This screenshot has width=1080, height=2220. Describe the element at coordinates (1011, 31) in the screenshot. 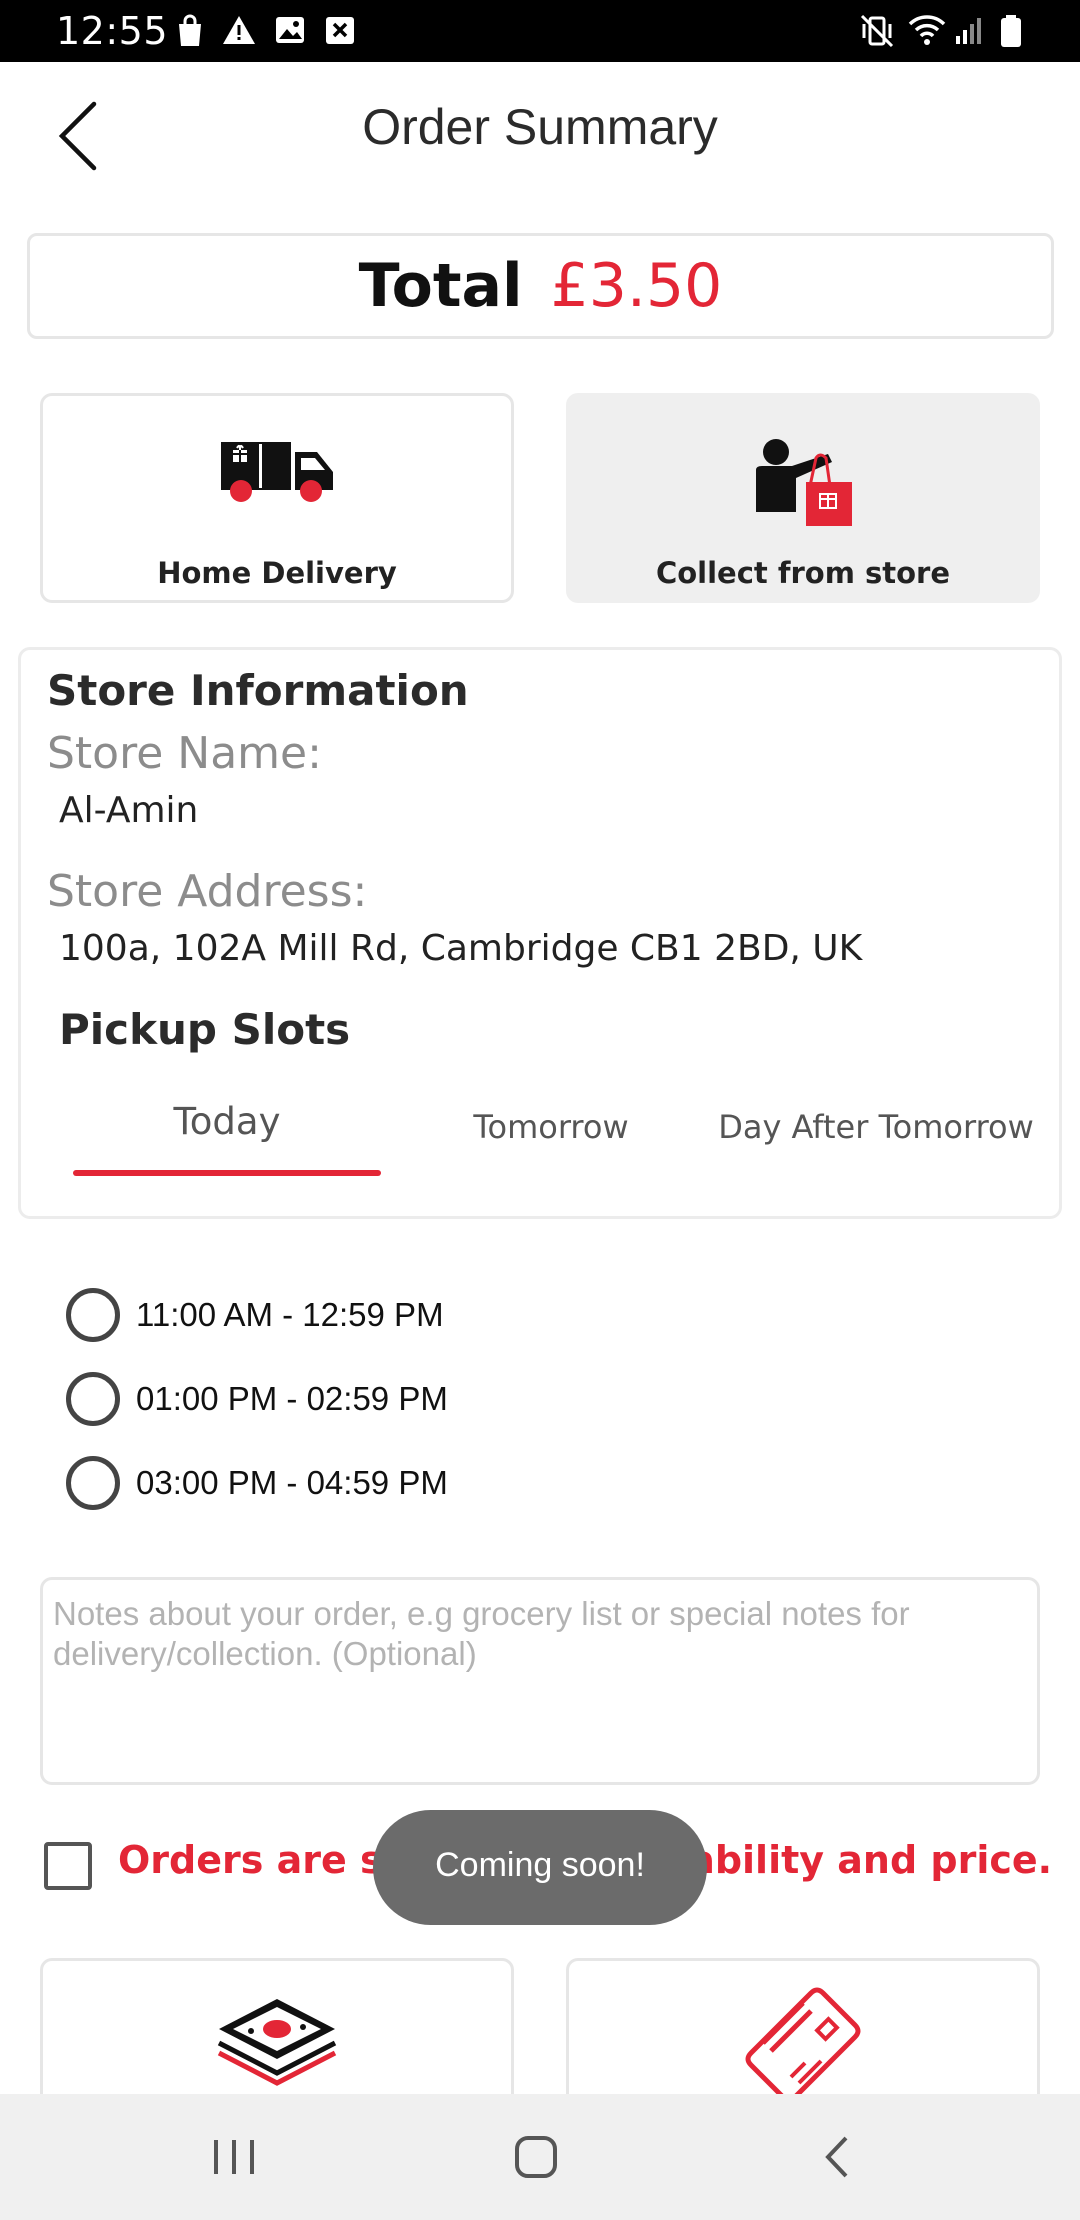

I see `battery-icon` at that location.